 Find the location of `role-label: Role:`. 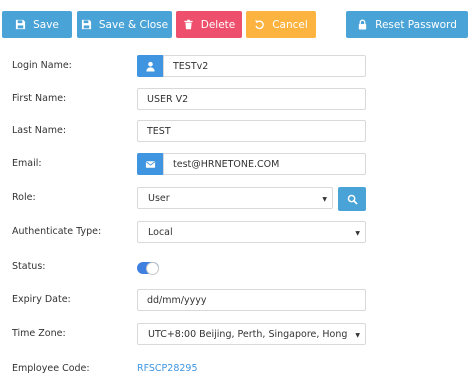

role-label: Role: is located at coordinates (24, 197).